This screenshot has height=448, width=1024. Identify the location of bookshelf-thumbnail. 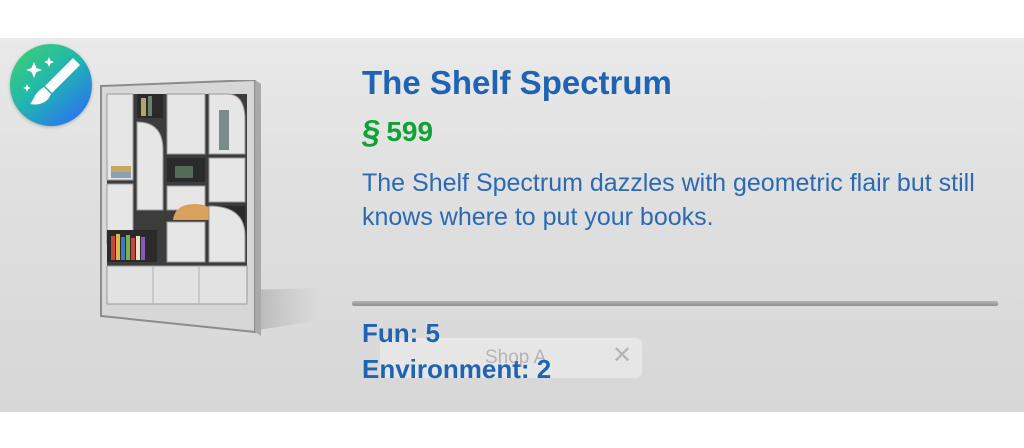
(210, 212).